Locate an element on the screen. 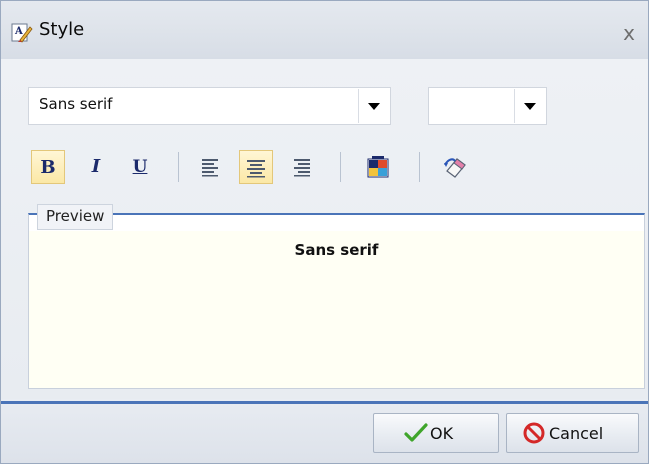 The image size is (649, 464). close-button: x is located at coordinates (629, 33).